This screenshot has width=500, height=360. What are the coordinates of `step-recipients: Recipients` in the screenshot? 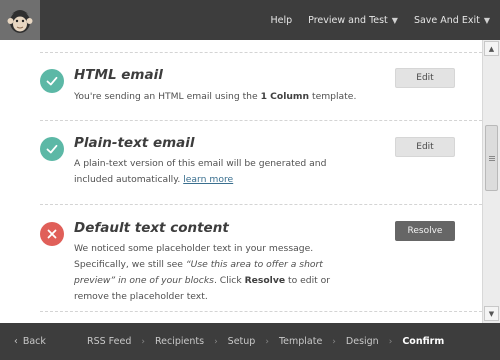 It's located at (179, 341).